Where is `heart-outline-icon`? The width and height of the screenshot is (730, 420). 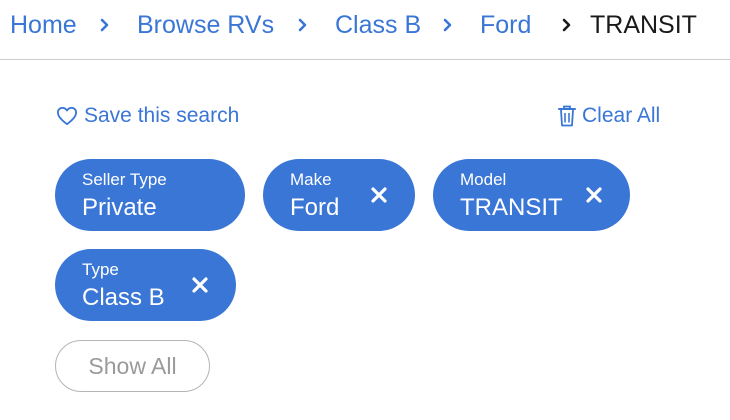 heart-outline-icon is located at coordinates (67, 116).